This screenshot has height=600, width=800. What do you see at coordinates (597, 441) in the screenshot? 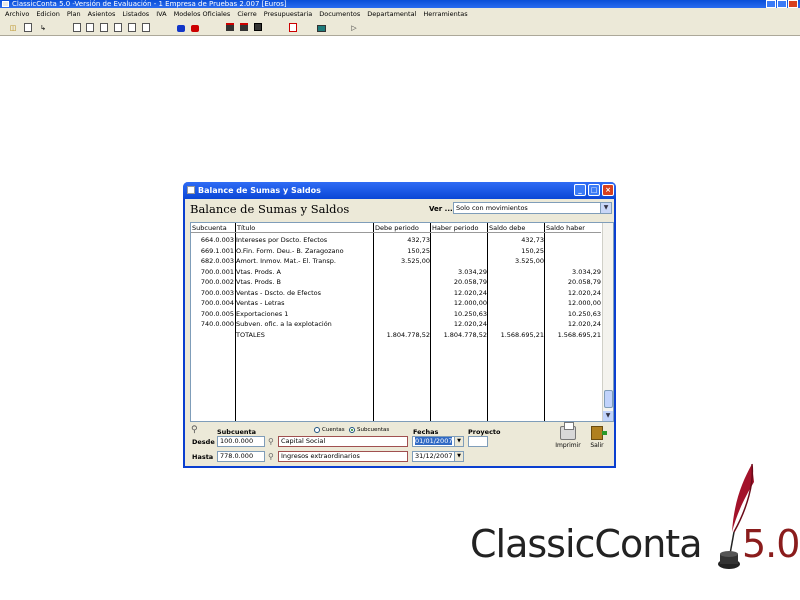
I see `exit-button: Salir` at bounding box center [597, 441].